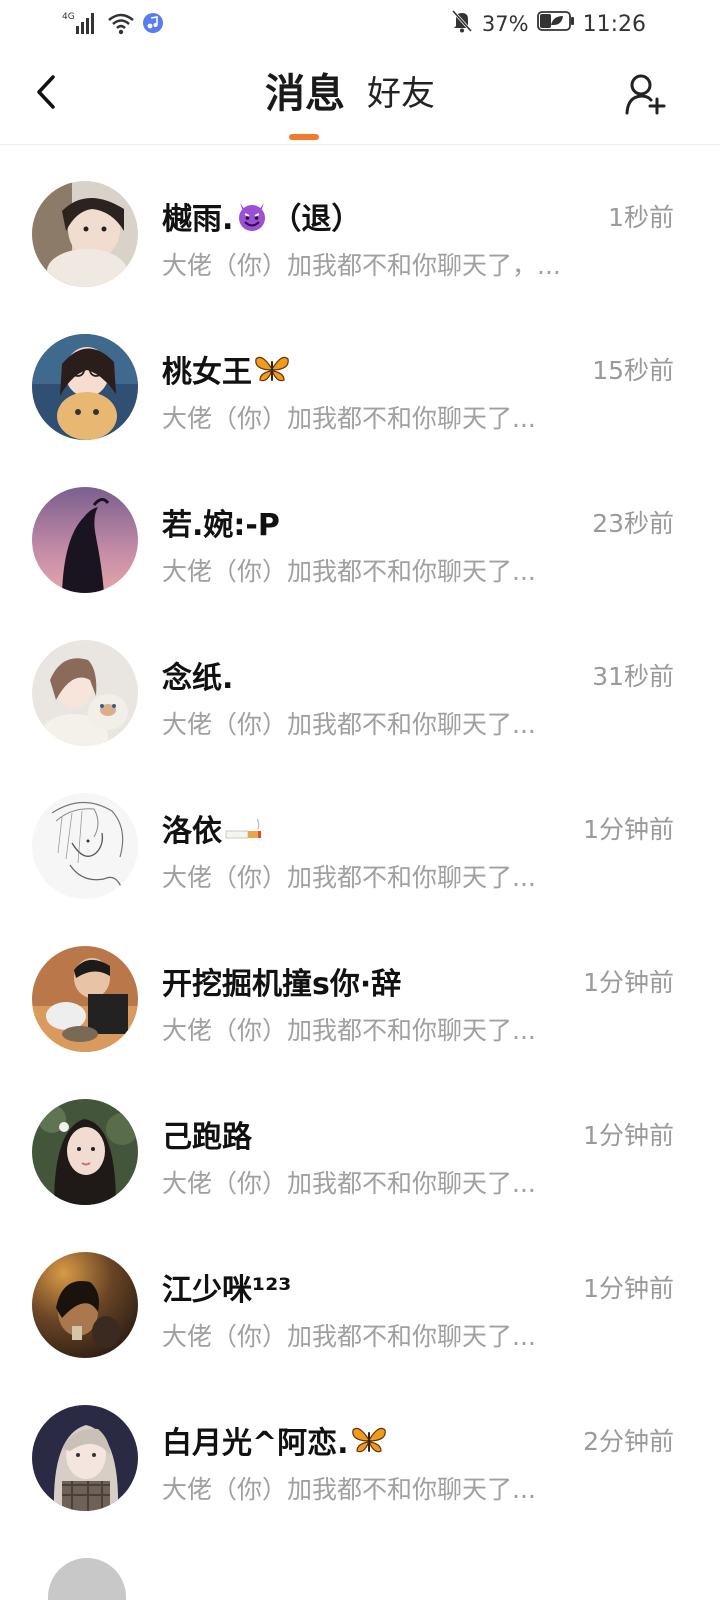 This screenshot has height=1600, width=720. What do you see at coordinates (68, 17) in the screenshot?
I see `network-type-label: 4G` at bounding box center [68, 17].